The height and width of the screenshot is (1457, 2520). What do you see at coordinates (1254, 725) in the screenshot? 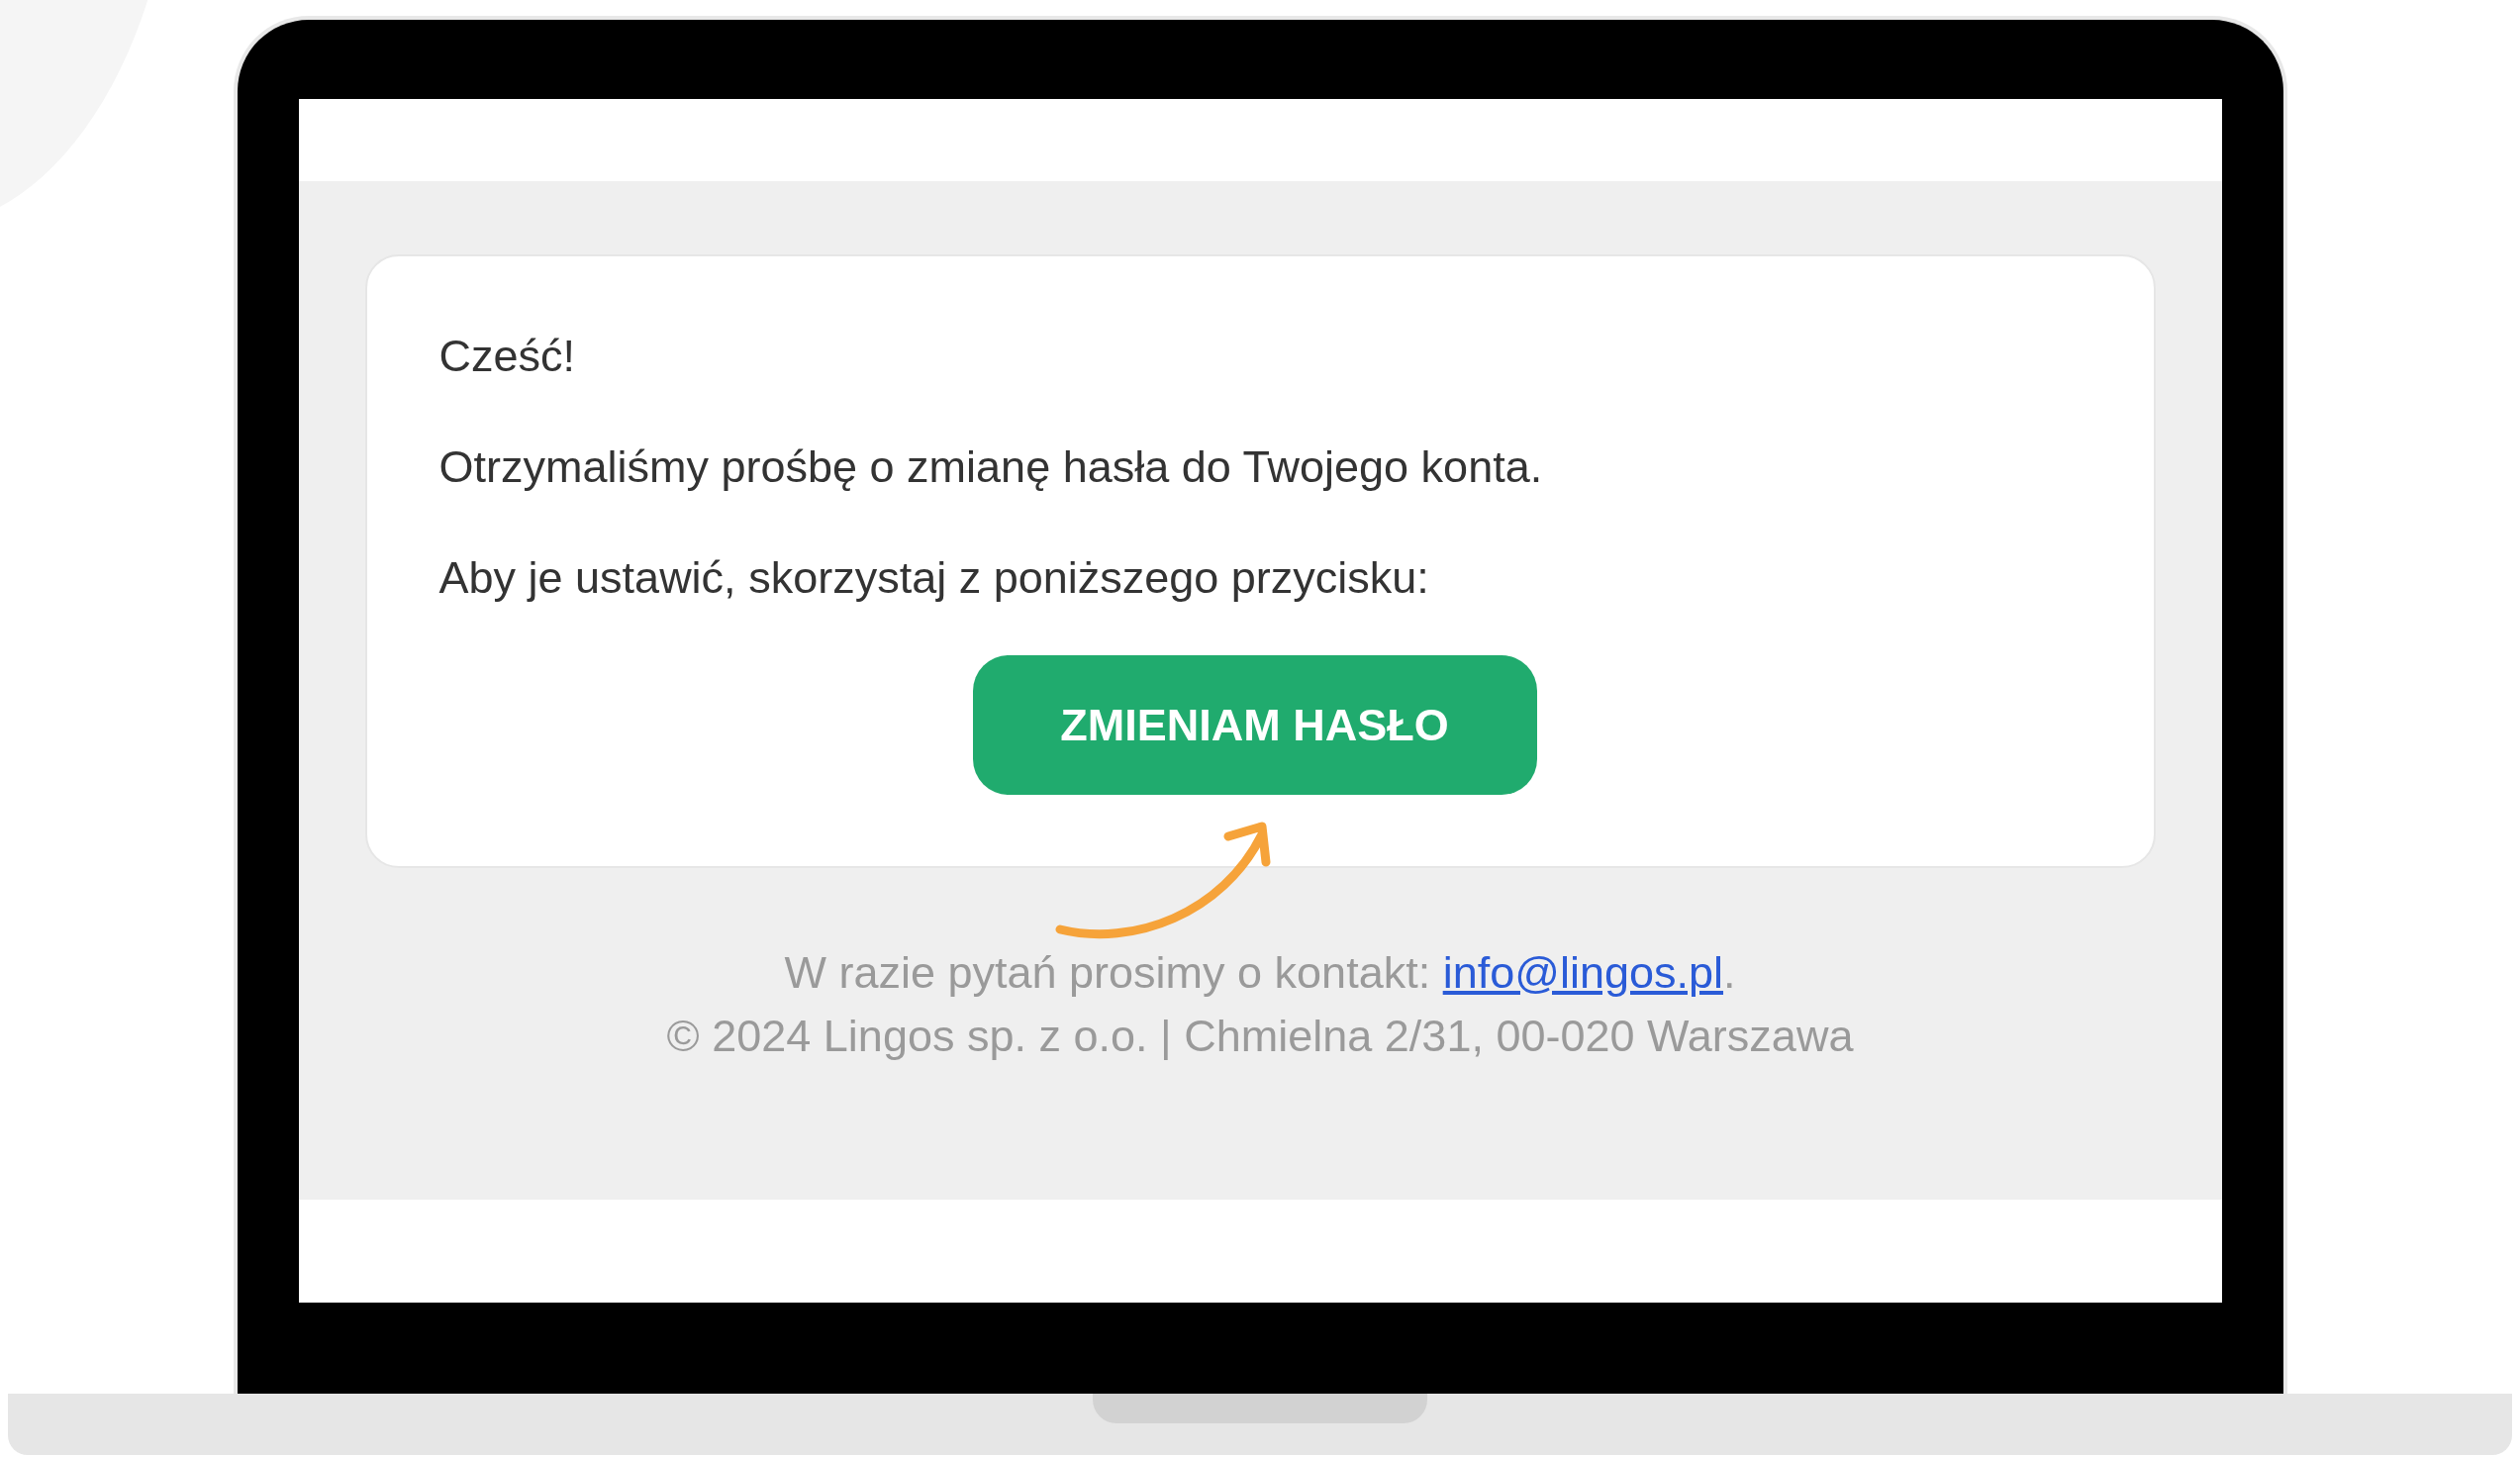
I see `change-password-button: ZMIENIAM HASŁO` at bounding box center [1254, 725].